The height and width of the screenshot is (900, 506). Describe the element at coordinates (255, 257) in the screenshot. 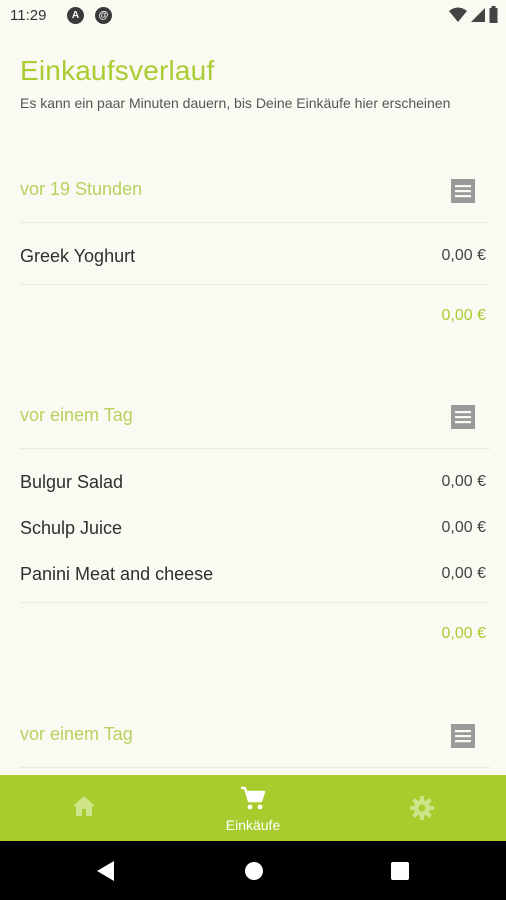

I see `purchase-item: Greek Yoghurt 0,00 €` at that location.